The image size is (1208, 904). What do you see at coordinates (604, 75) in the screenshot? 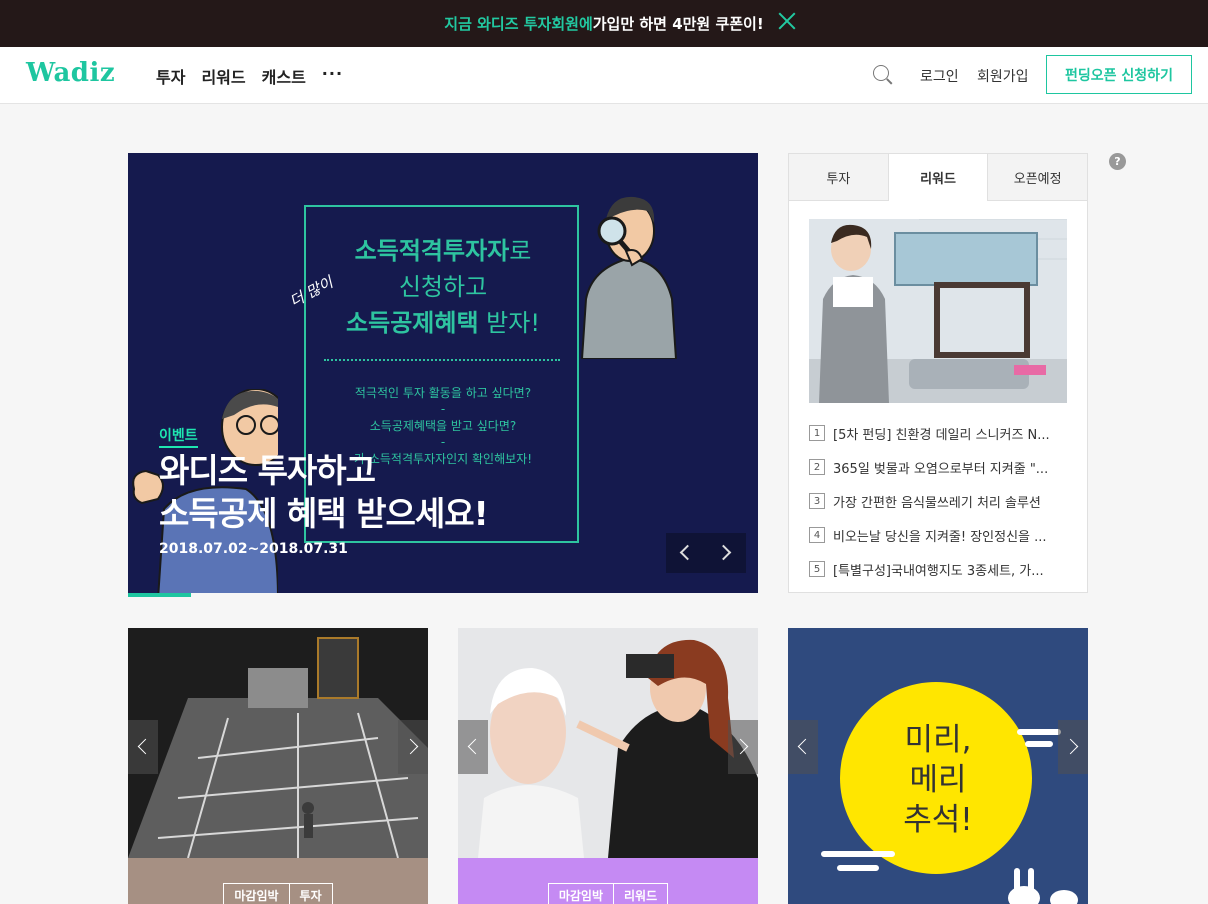
I see `site-header: Wadiz 투자 리워드 캐스트 ··· 로그인 회원가입 펀딩오픈 신청하기` at bounding box center [604, 75].